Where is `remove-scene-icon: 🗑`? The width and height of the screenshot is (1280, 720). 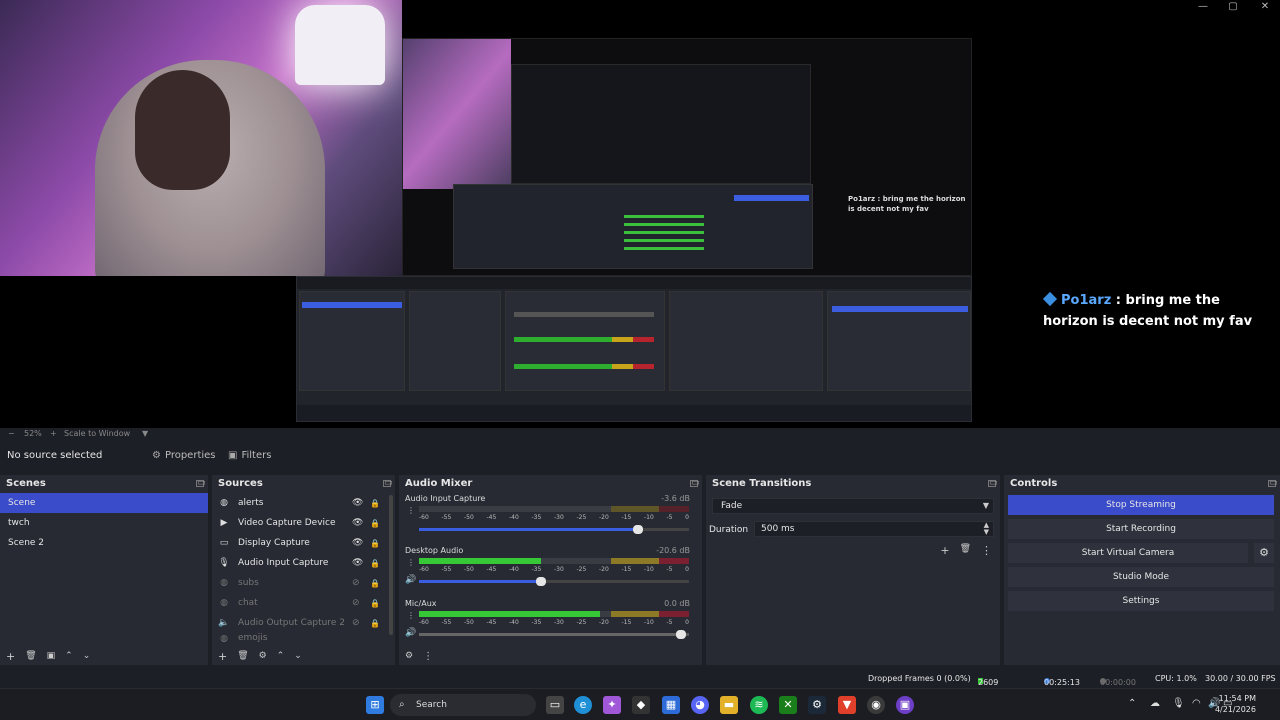
remove-scene-icon: 🗑 is located at coordinates (30, 656).